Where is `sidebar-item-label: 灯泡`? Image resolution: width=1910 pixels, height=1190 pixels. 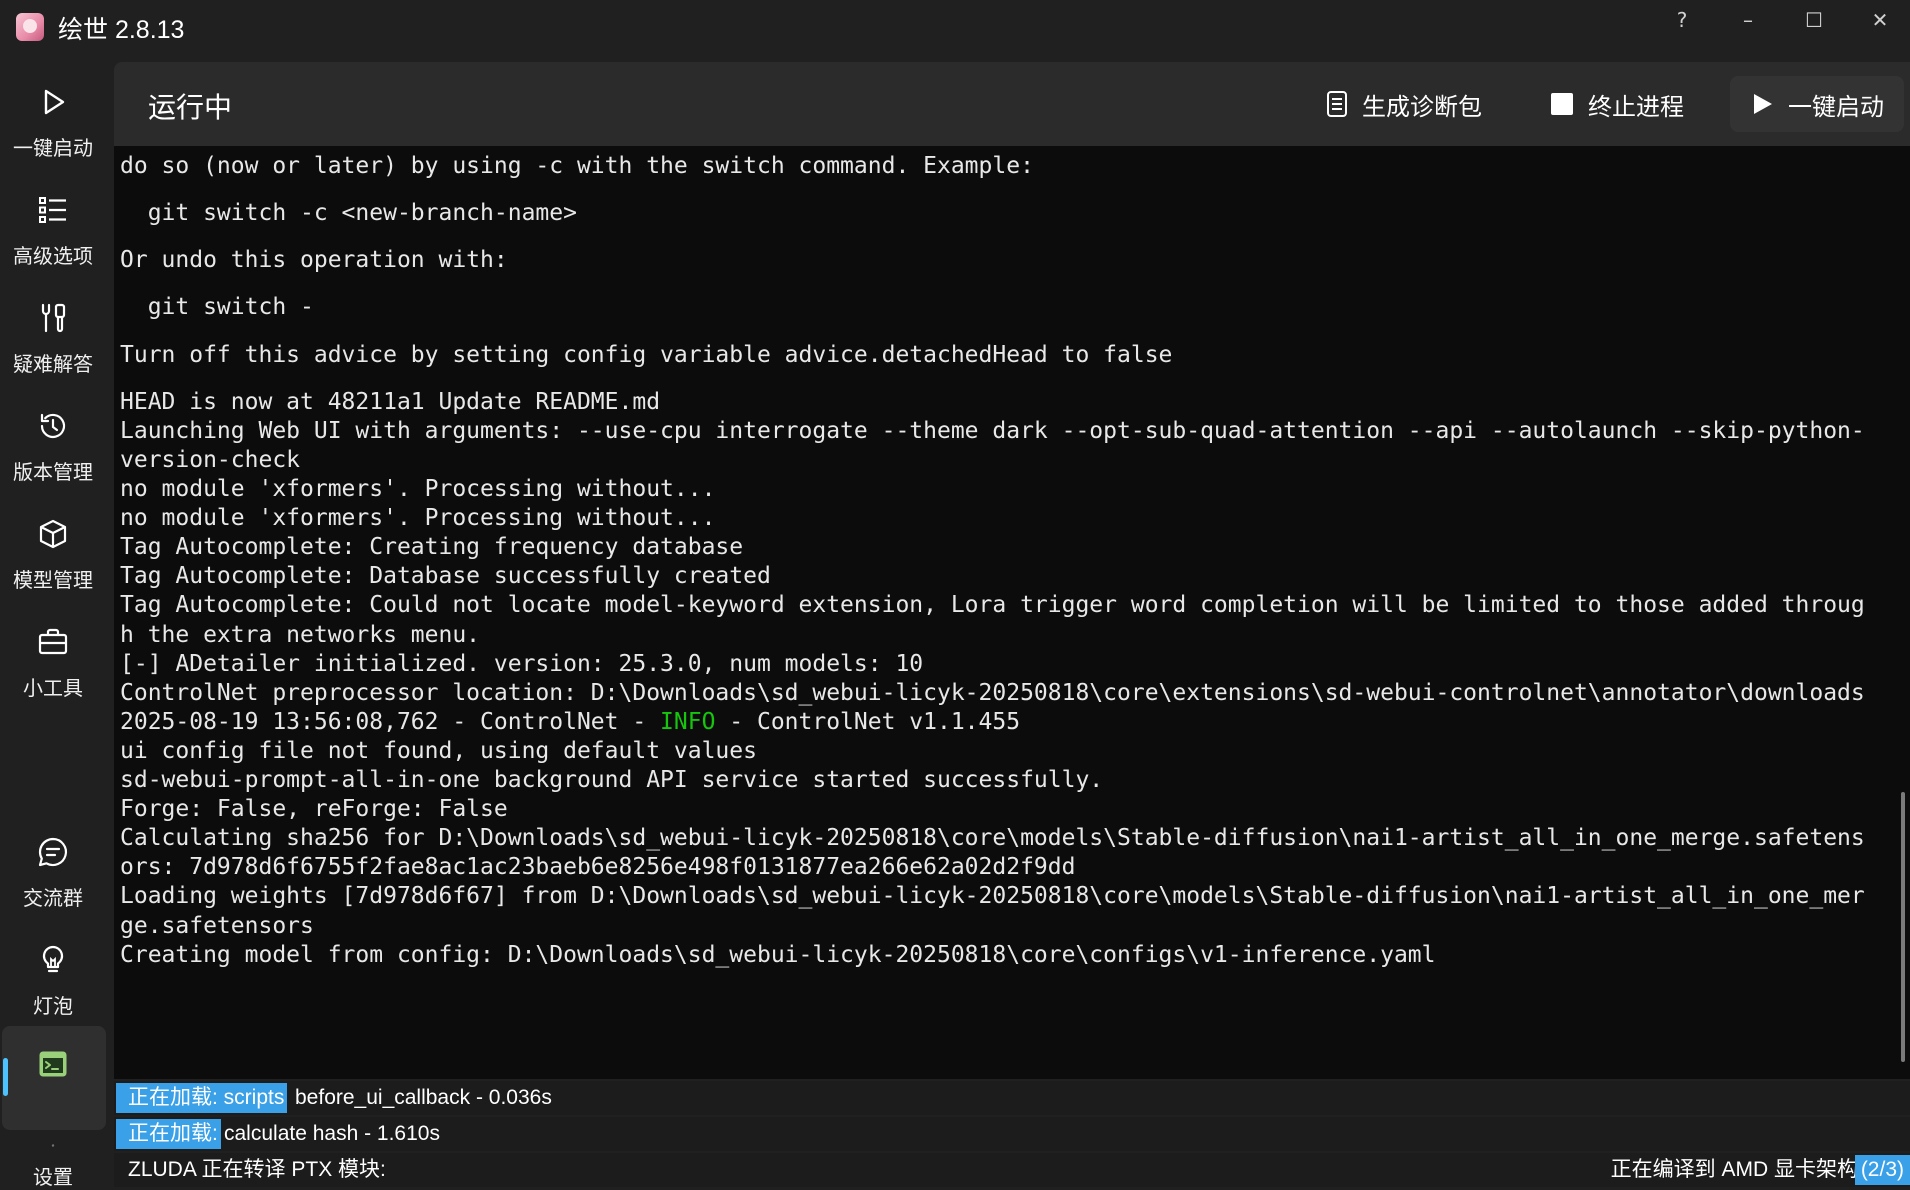
sidebar-item-label: 灯泡 is located at coordinates (53, 1007).